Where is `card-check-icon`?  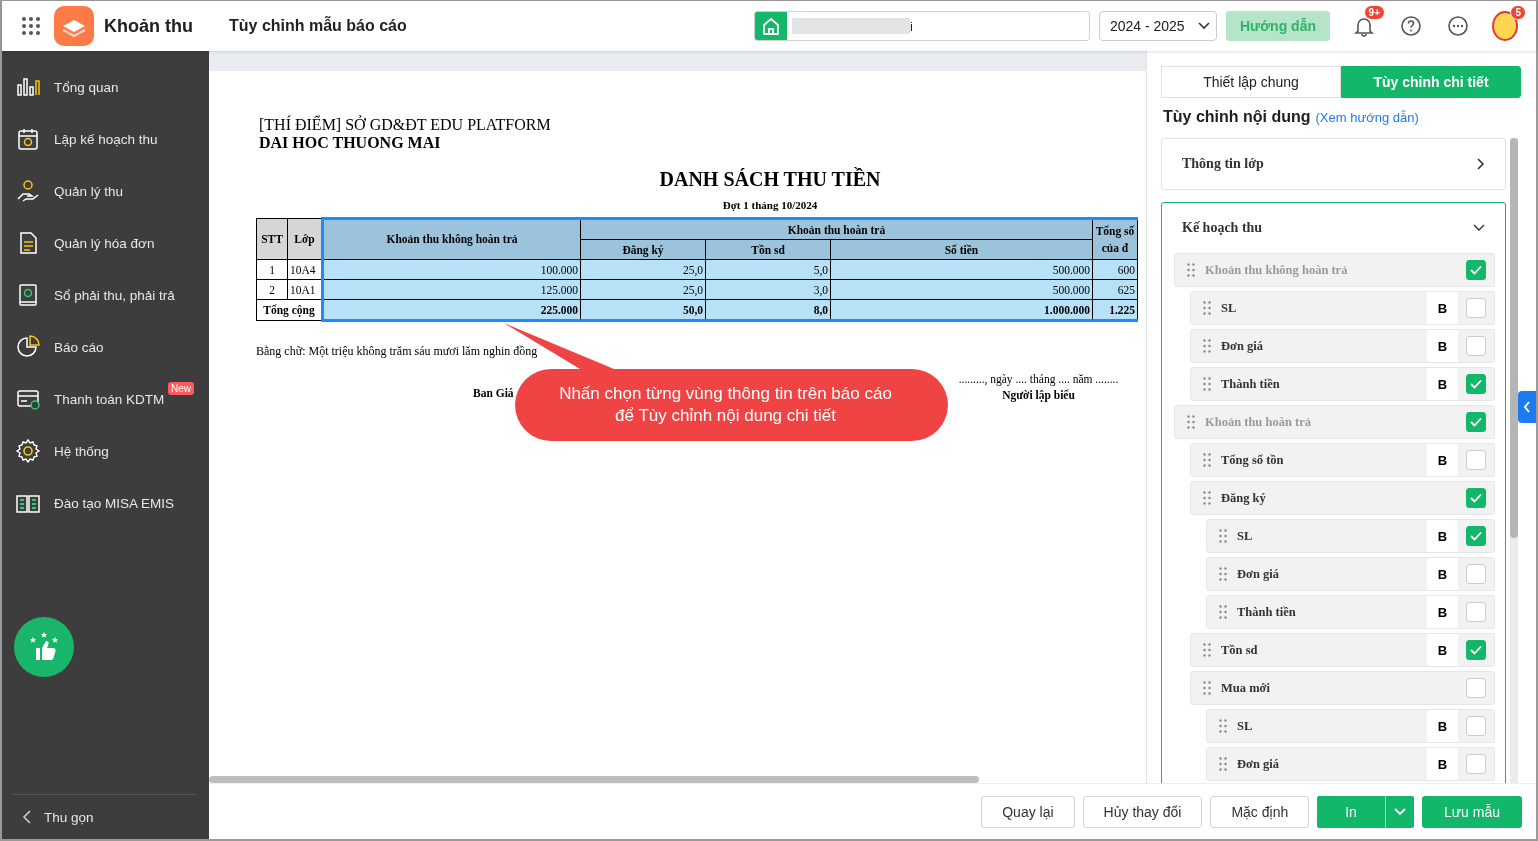
card-check-icon is located at coordinates (28, 399).